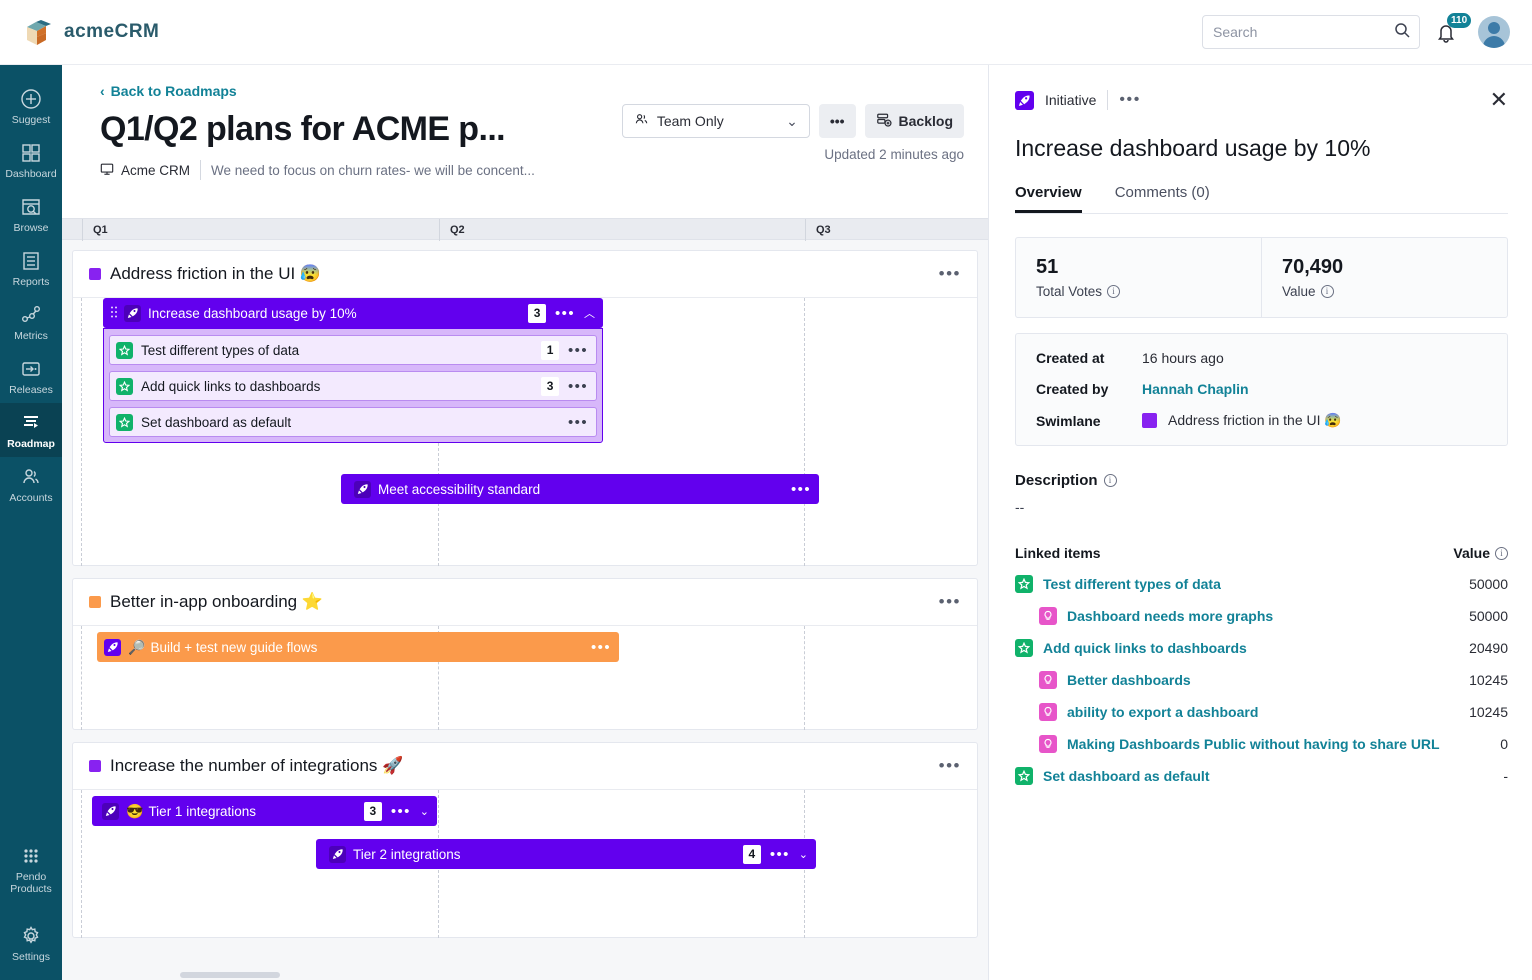 The width and height of the screenshot is (1532, 980). I want to click on child-card-quick-links: Add quick links to dashboards 3 •••, so click(353, 386).